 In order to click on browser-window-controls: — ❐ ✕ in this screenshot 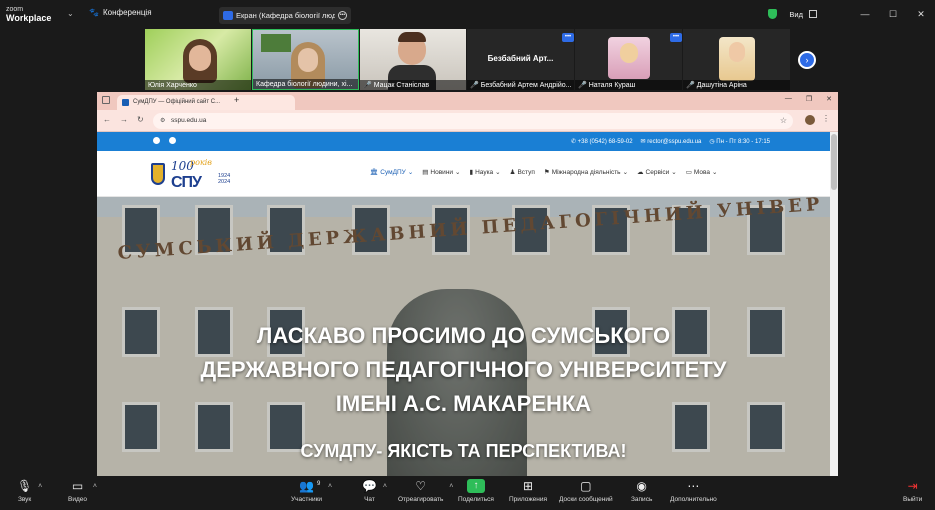, I will do `click(808, 99)`.